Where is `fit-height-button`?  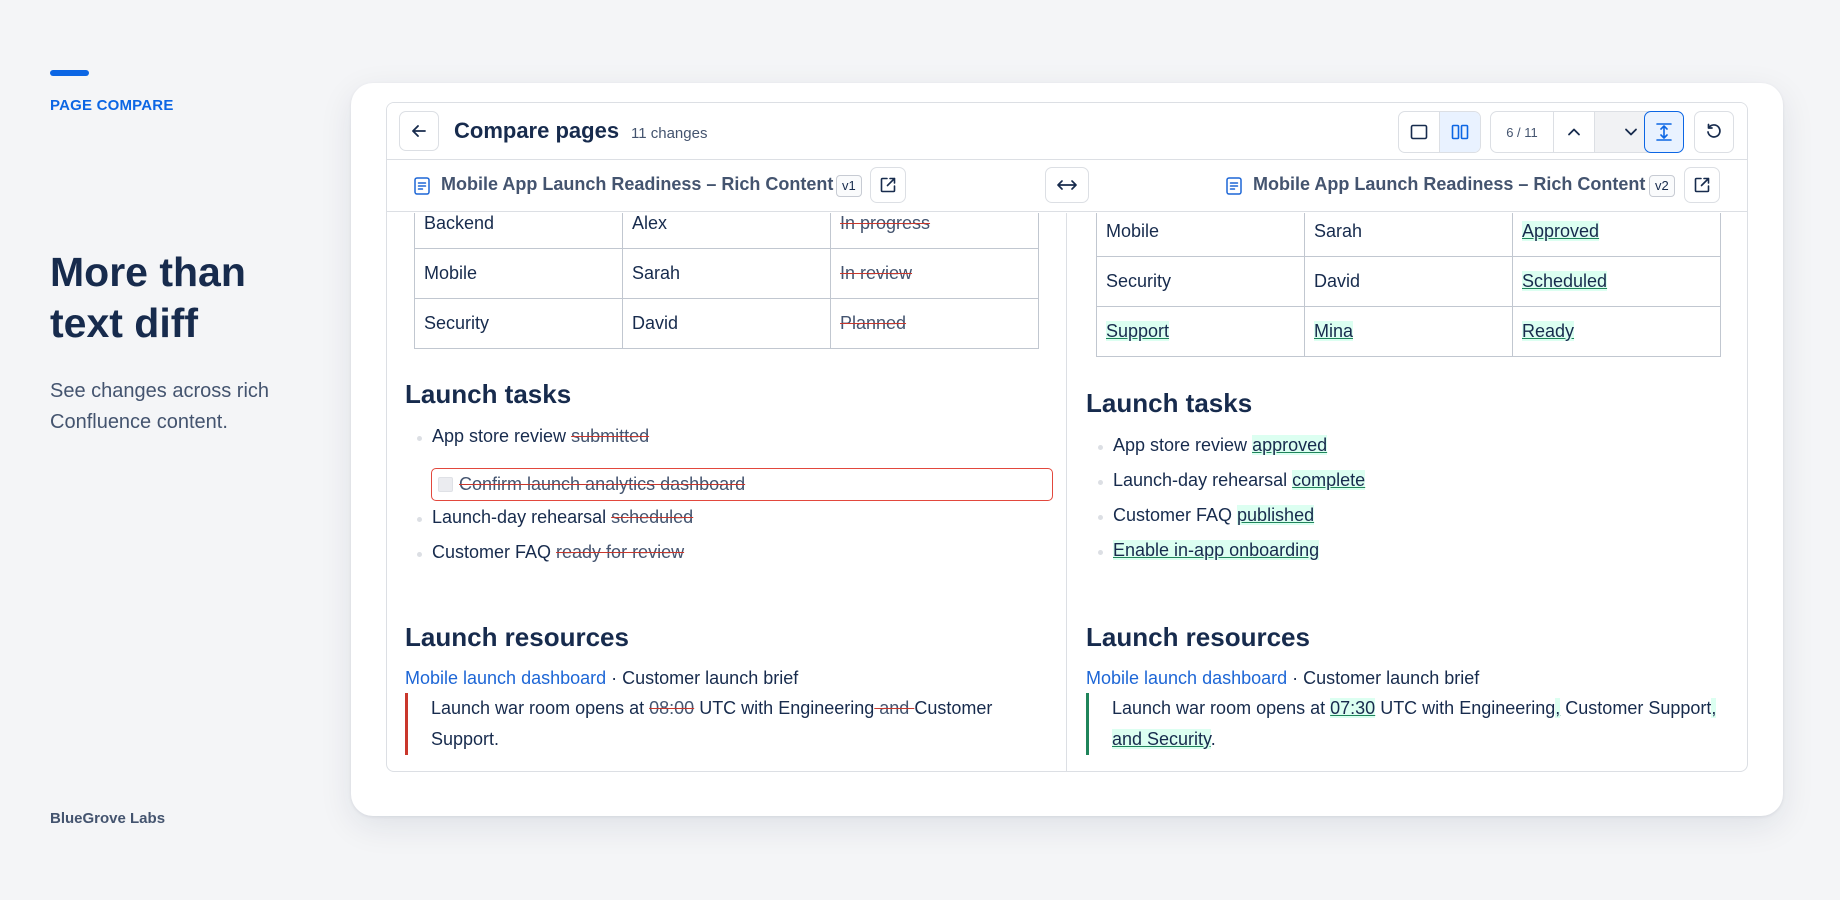
fit-height-button is located at coordinates (1664, 132).